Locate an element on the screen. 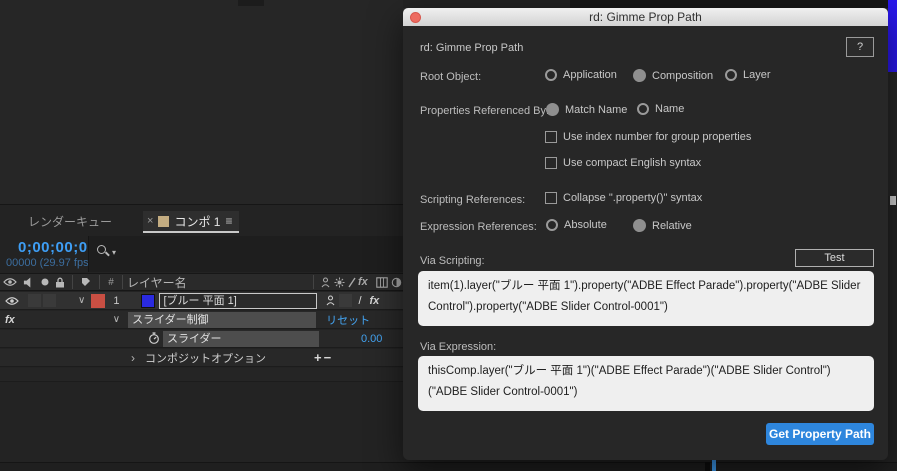 The height and width of the screenshot is (471, 897). solo-icon is located at coordinates (44, 282).